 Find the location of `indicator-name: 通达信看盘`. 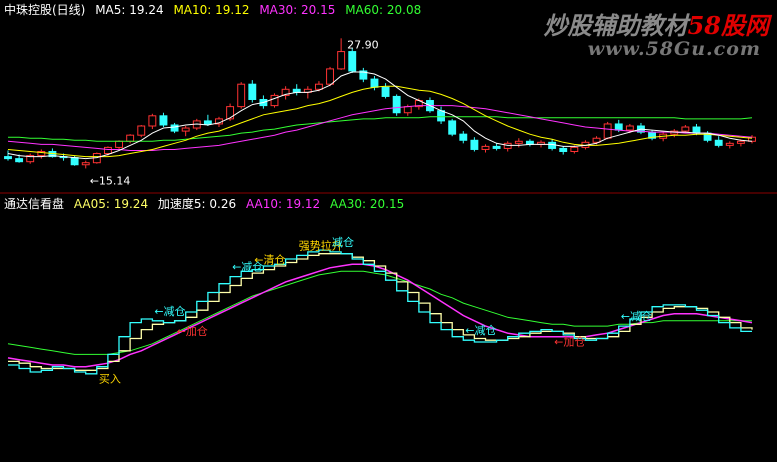

indicator-name: 通达信看盘 is located at coordinates (34, 204).